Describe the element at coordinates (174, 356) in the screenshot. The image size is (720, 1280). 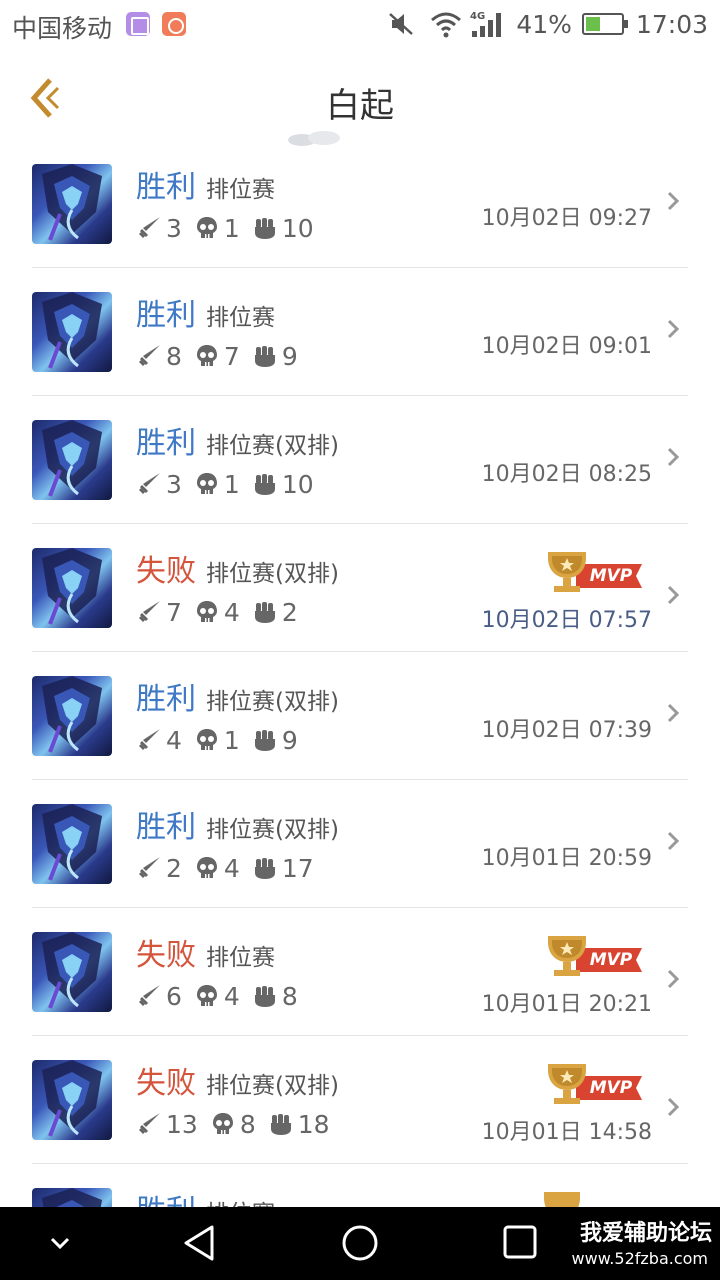
I see `kills-value: 8` at that location.